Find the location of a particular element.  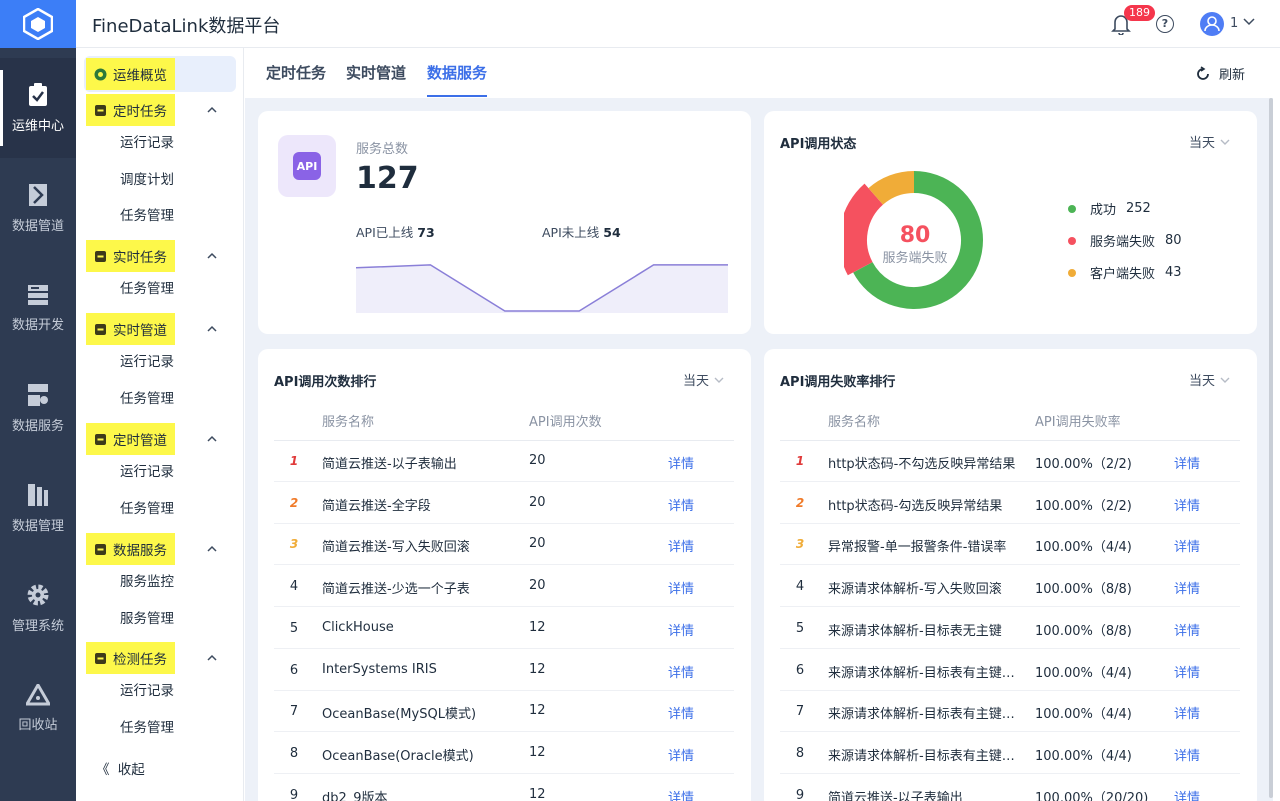

table-row: 3 简道云推送-写入失败回滚 20 详情 is located at coordinates (504, 545).